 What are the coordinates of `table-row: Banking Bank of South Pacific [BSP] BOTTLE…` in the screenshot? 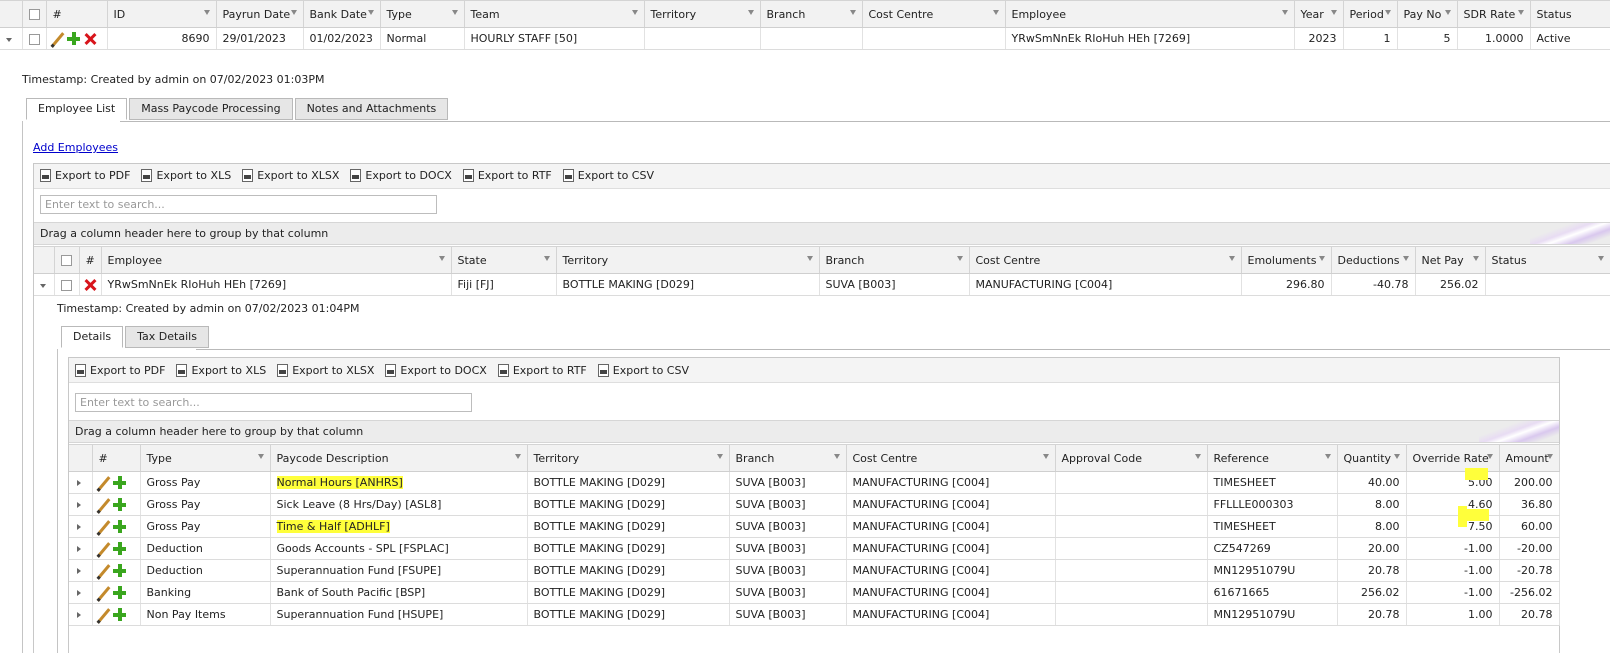 It's located at (814, 592).